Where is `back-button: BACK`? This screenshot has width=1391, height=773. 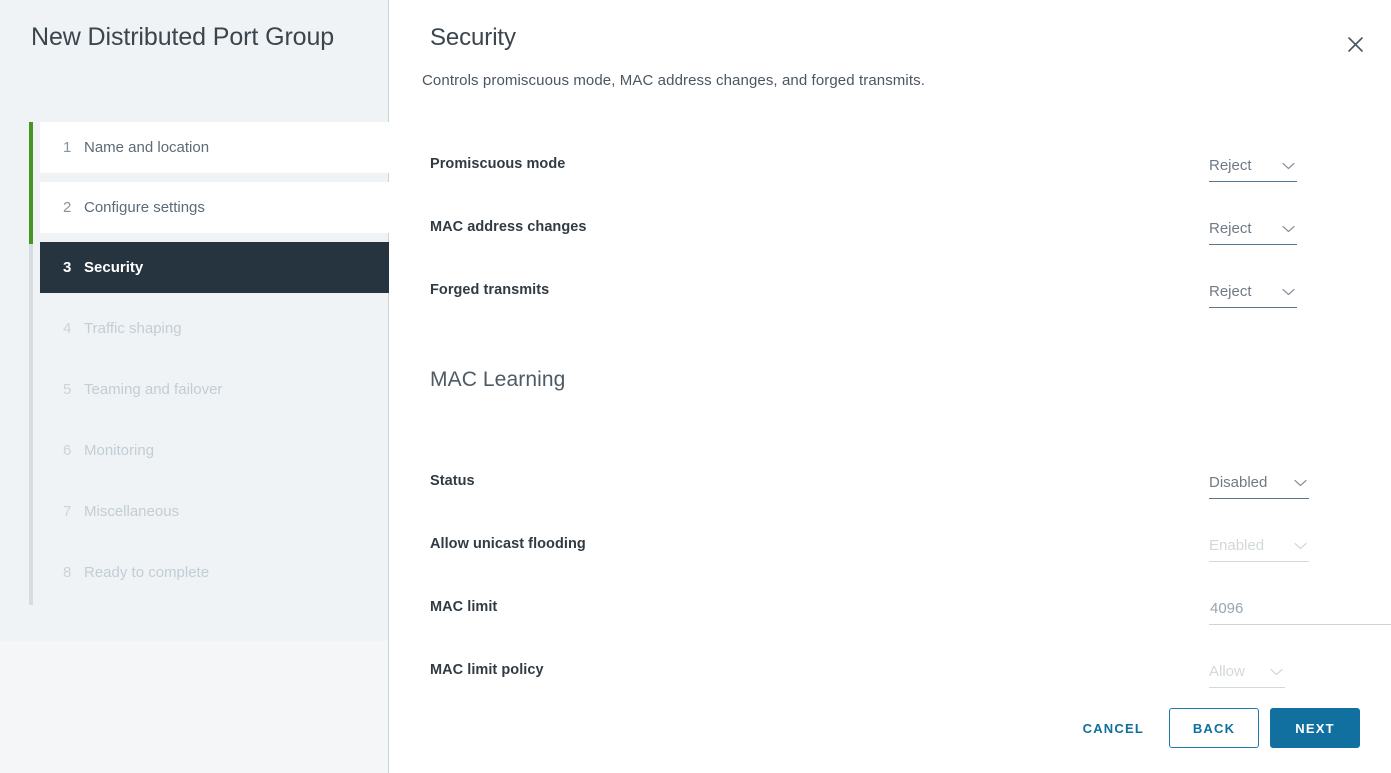
back-button: BACK is located at coordinates (1214, 728).